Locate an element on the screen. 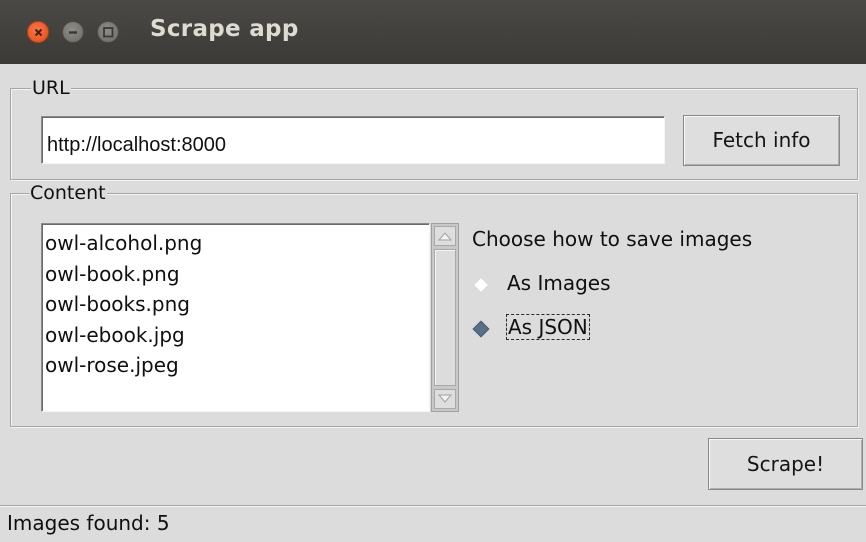  listbox-scrollbar is located at coordinates (445, 317).